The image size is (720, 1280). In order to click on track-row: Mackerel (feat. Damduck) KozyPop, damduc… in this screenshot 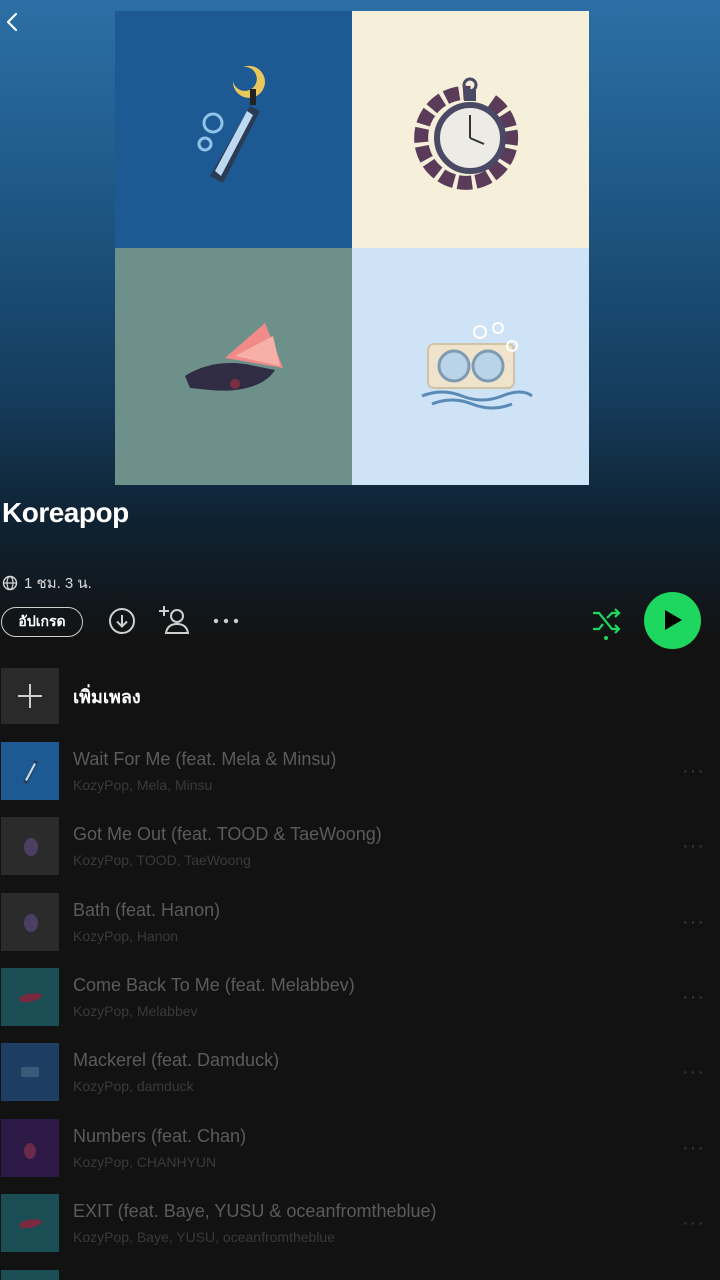, I will do `click(360, 1072)`.